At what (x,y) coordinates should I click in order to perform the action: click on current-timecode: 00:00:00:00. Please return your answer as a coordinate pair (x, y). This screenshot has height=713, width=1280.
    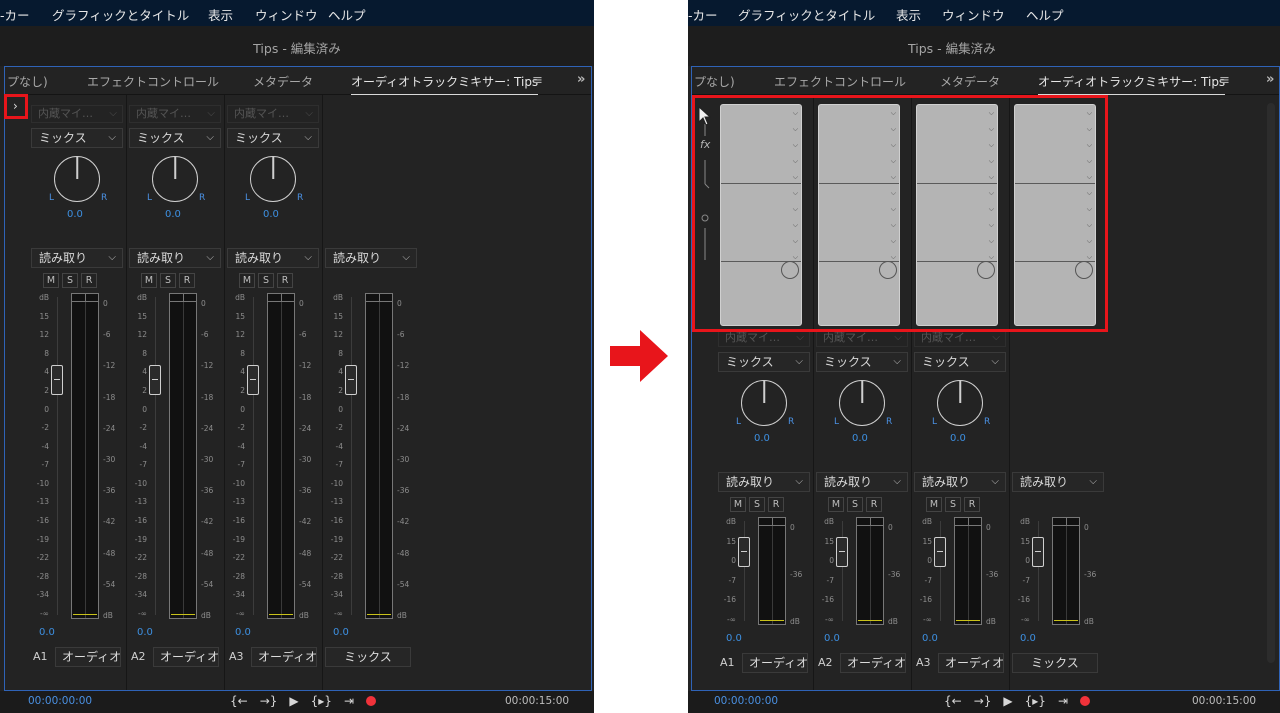
    Looking at the image, I should click on (746, 701).